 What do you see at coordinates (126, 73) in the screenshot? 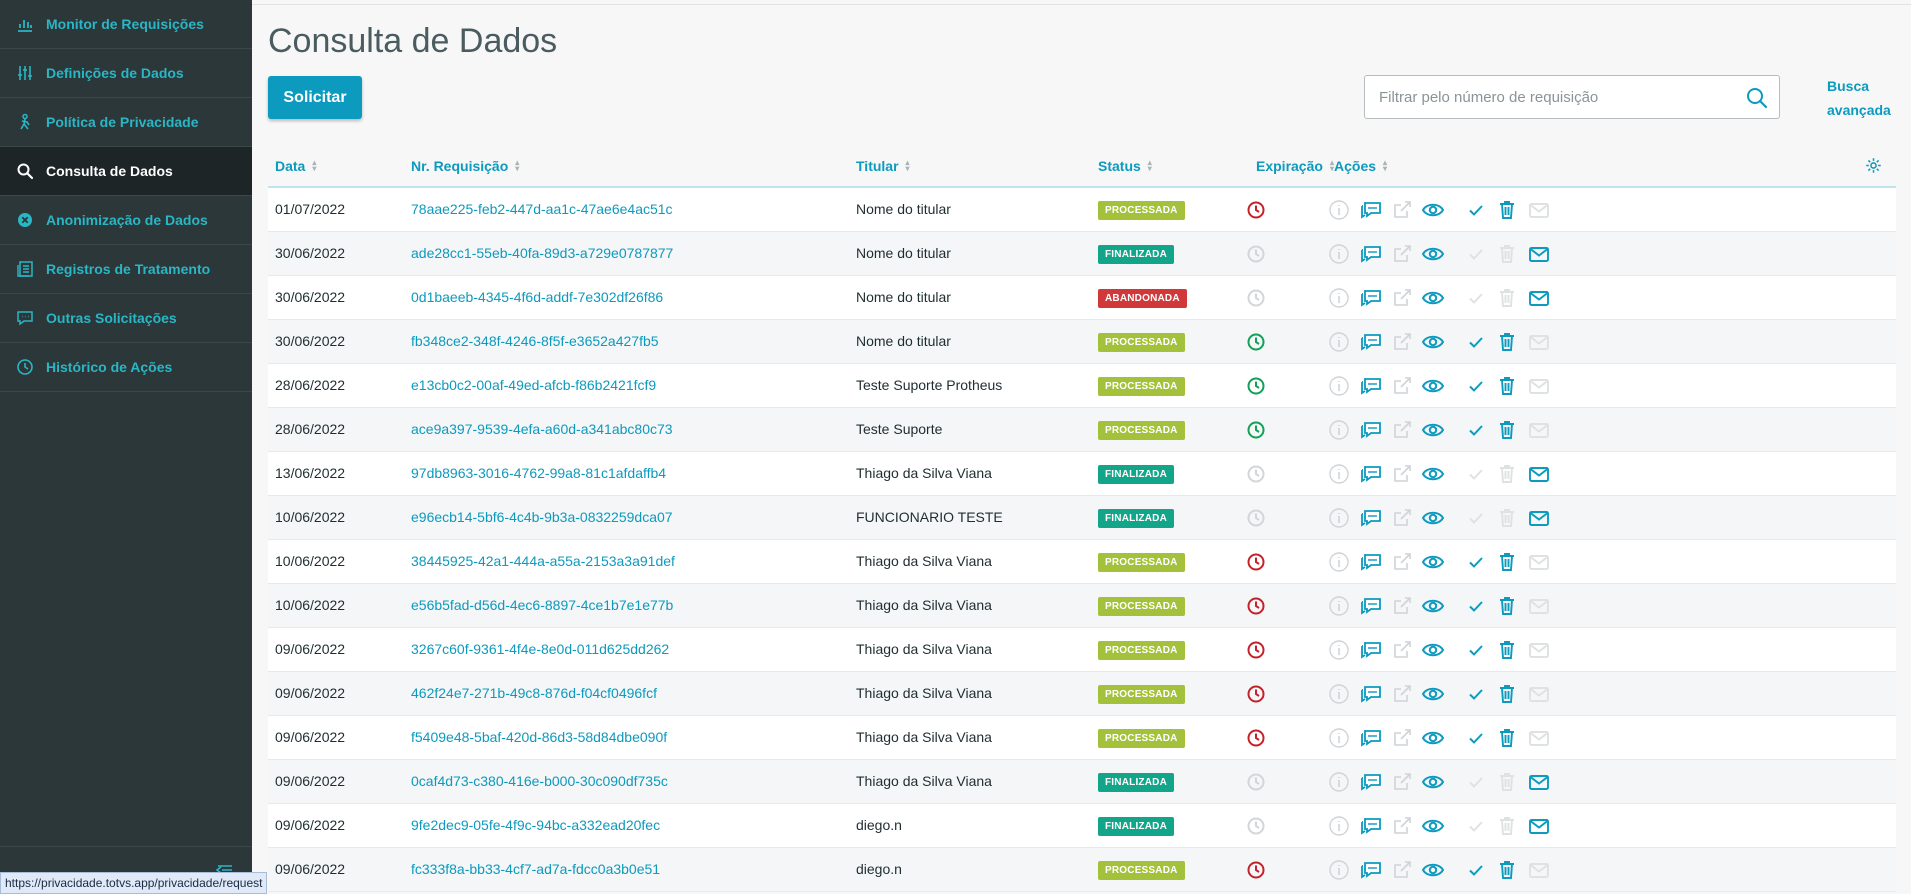
I see `sidebar-item-definicoes-de-dados: Definições de Dados` at bounding box center [126, 73].